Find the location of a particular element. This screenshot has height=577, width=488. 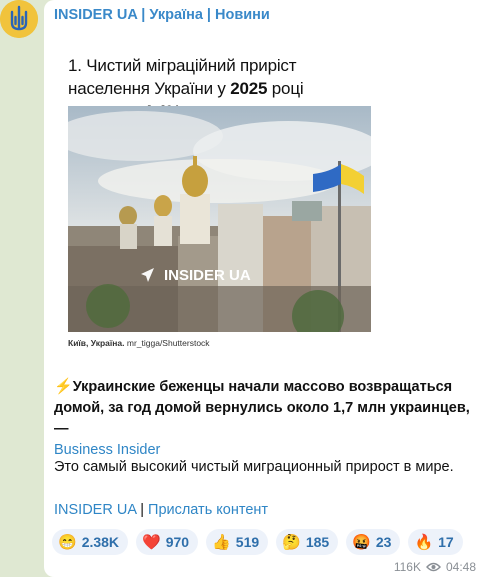

eye-icon is located at coordinates (433, 567).